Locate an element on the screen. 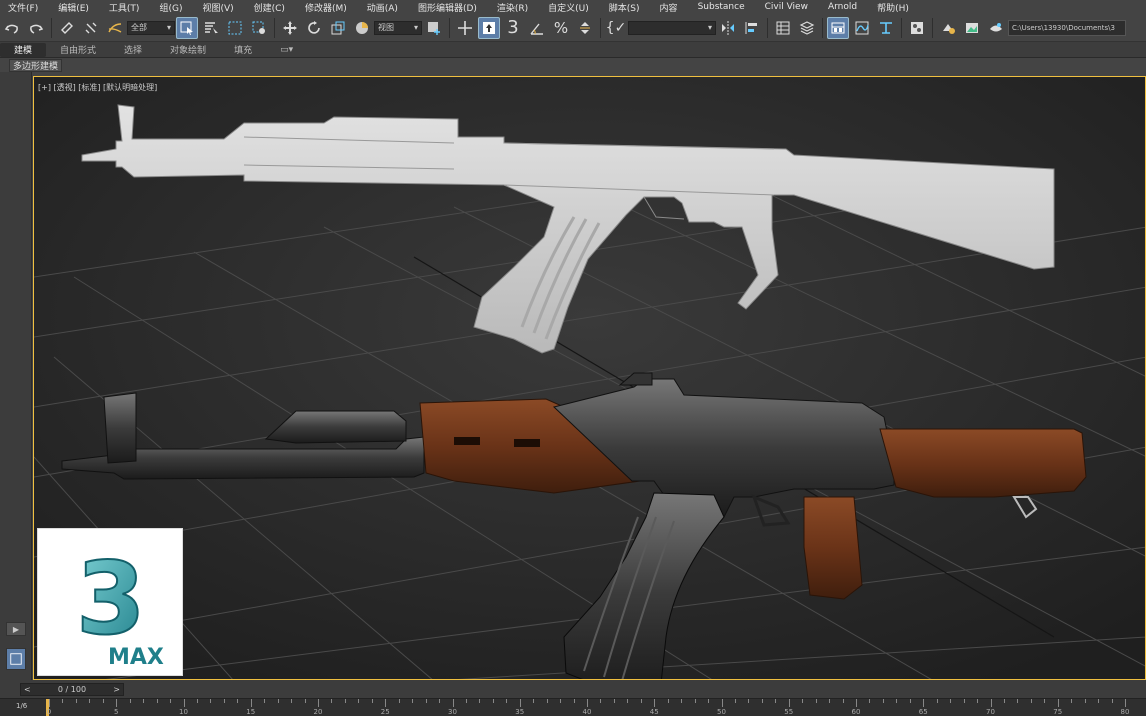 The width and height of the screenshot is (1146, 716). render-production-icon is located at coordinates (996, 28).